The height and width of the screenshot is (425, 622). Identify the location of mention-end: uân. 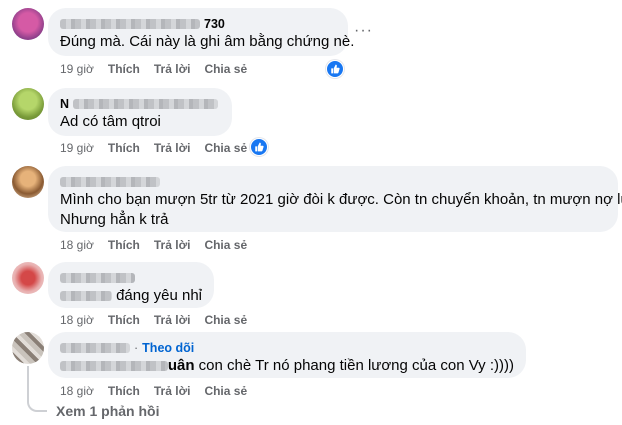
(181, 366).